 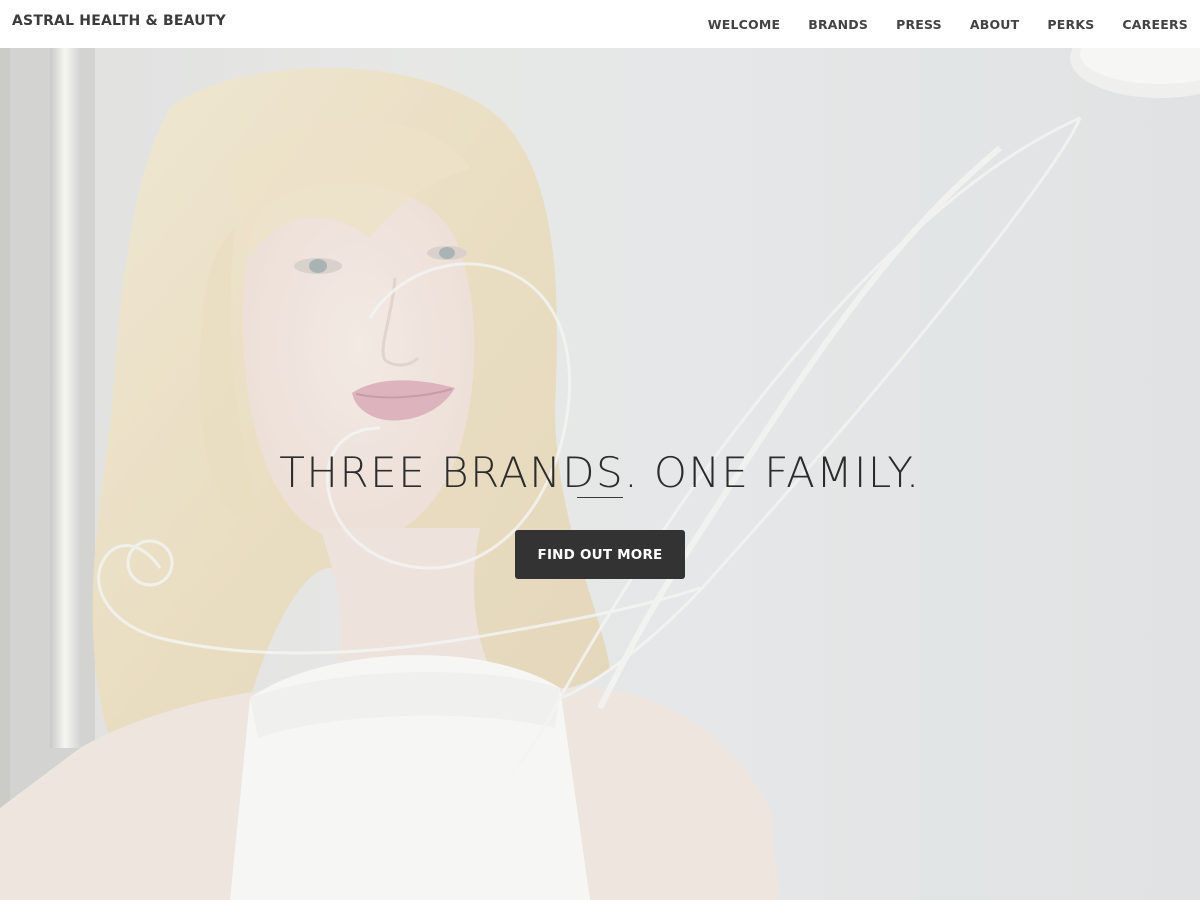 I want to click on nav-item-about: ABOUT, so click(x=995, y=24).